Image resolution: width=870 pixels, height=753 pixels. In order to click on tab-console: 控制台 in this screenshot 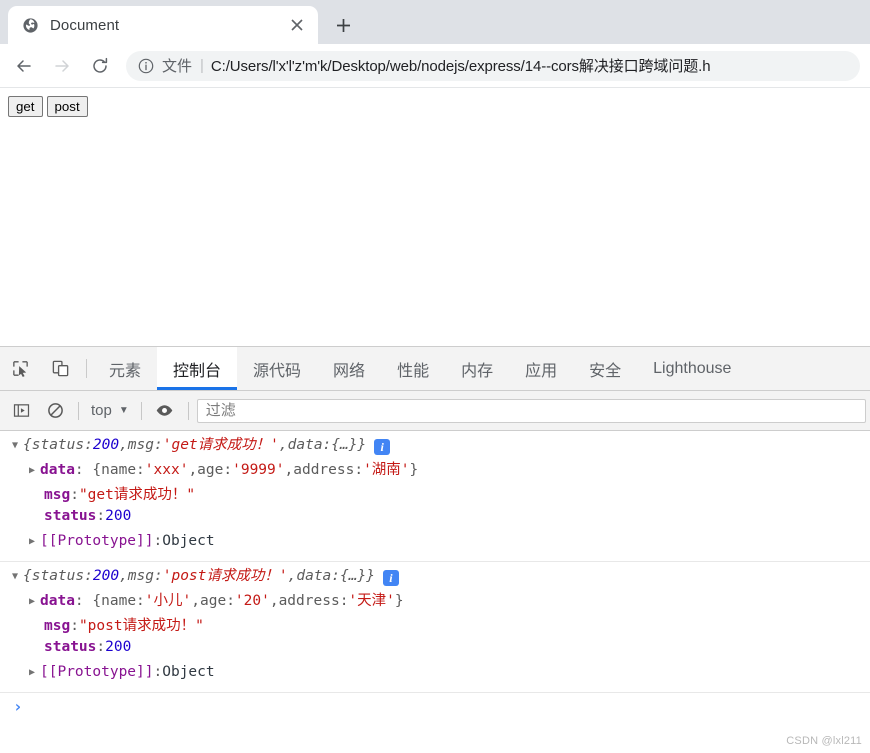, I will do `click(197, 368)`.